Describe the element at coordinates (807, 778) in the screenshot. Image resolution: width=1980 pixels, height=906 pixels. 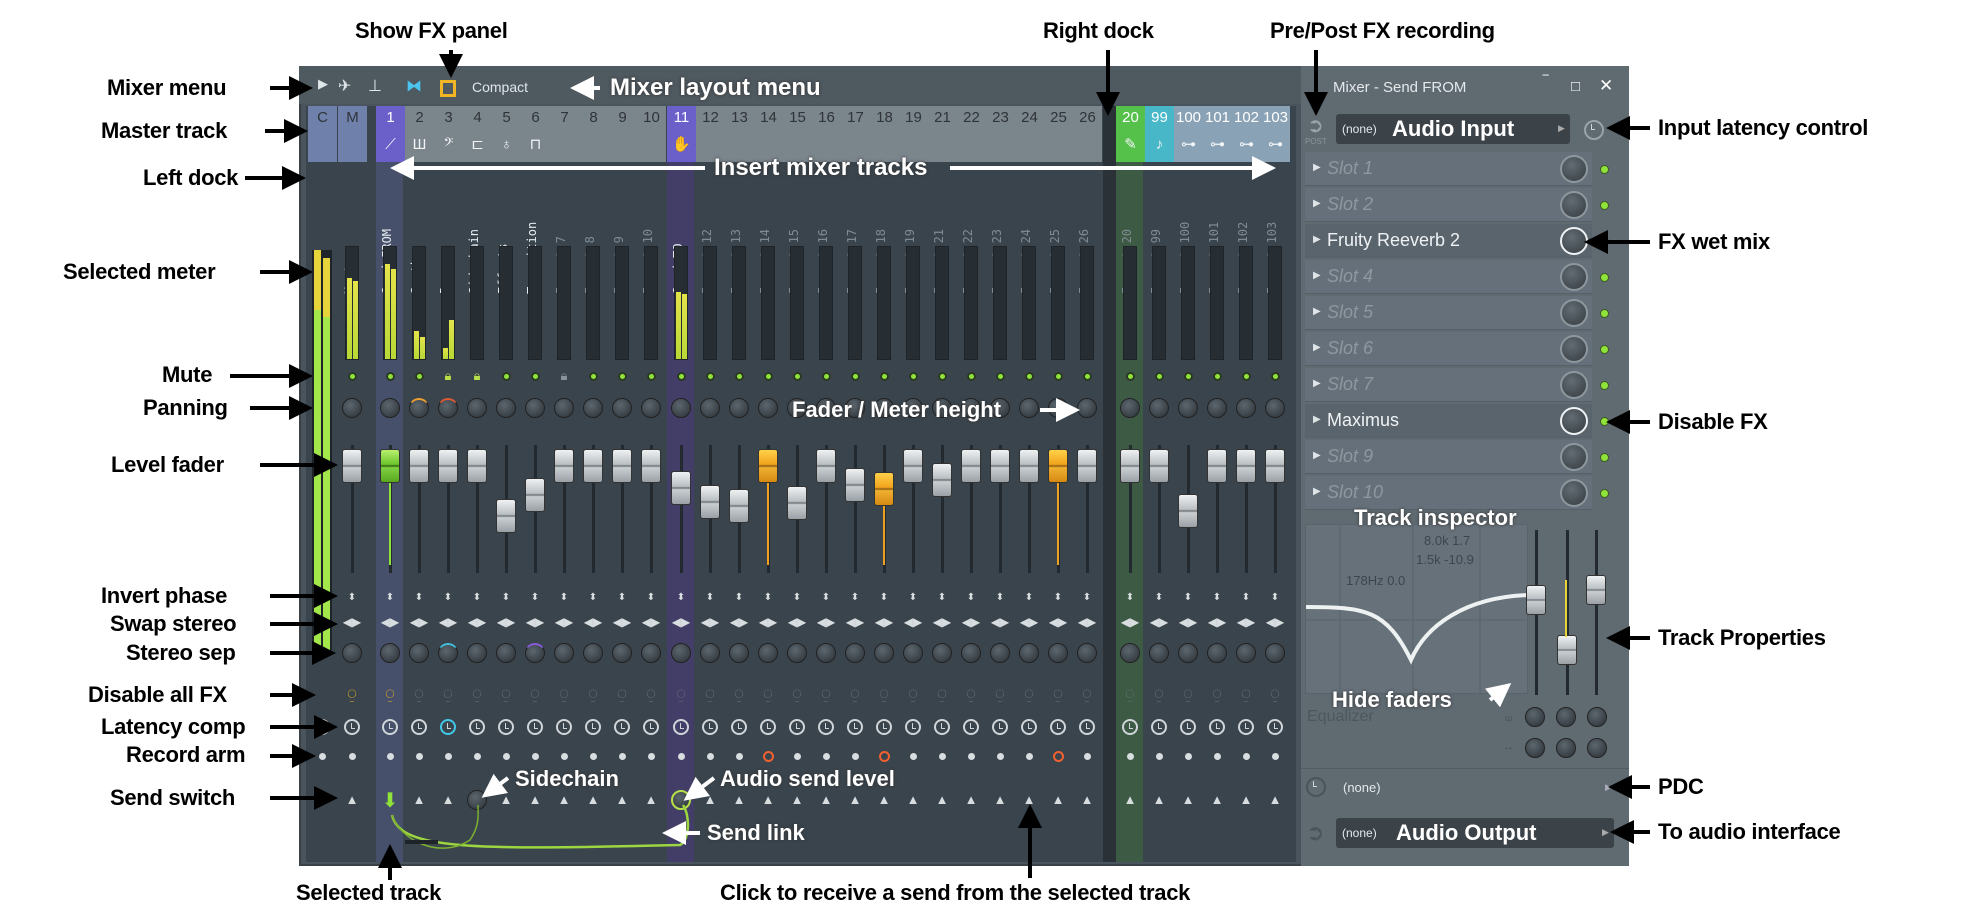
I see `annotation-audio-send-level: Audio send level` at that location.